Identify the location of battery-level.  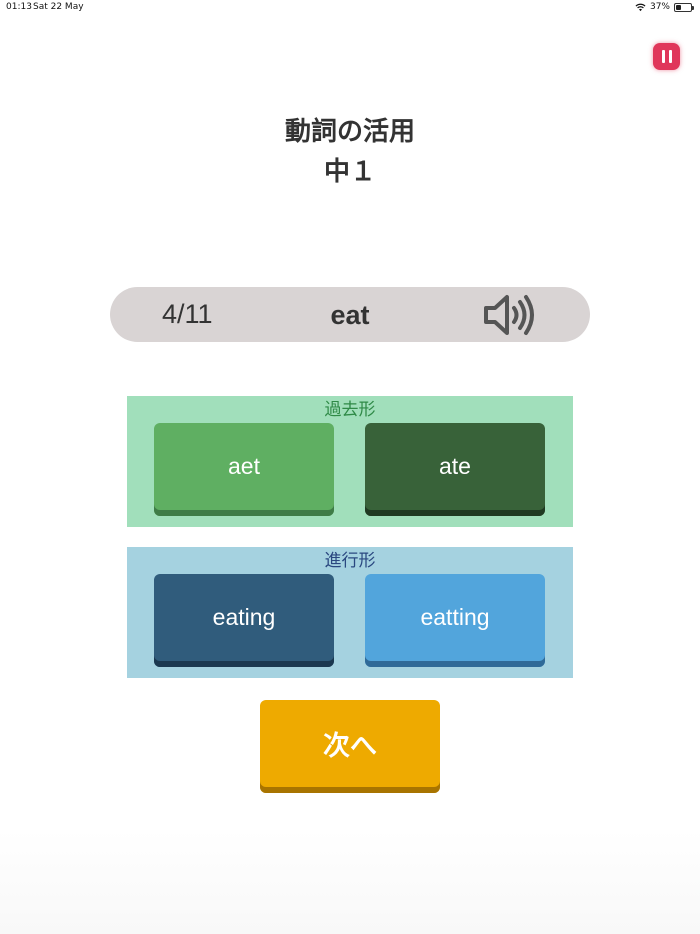
(679, 7).